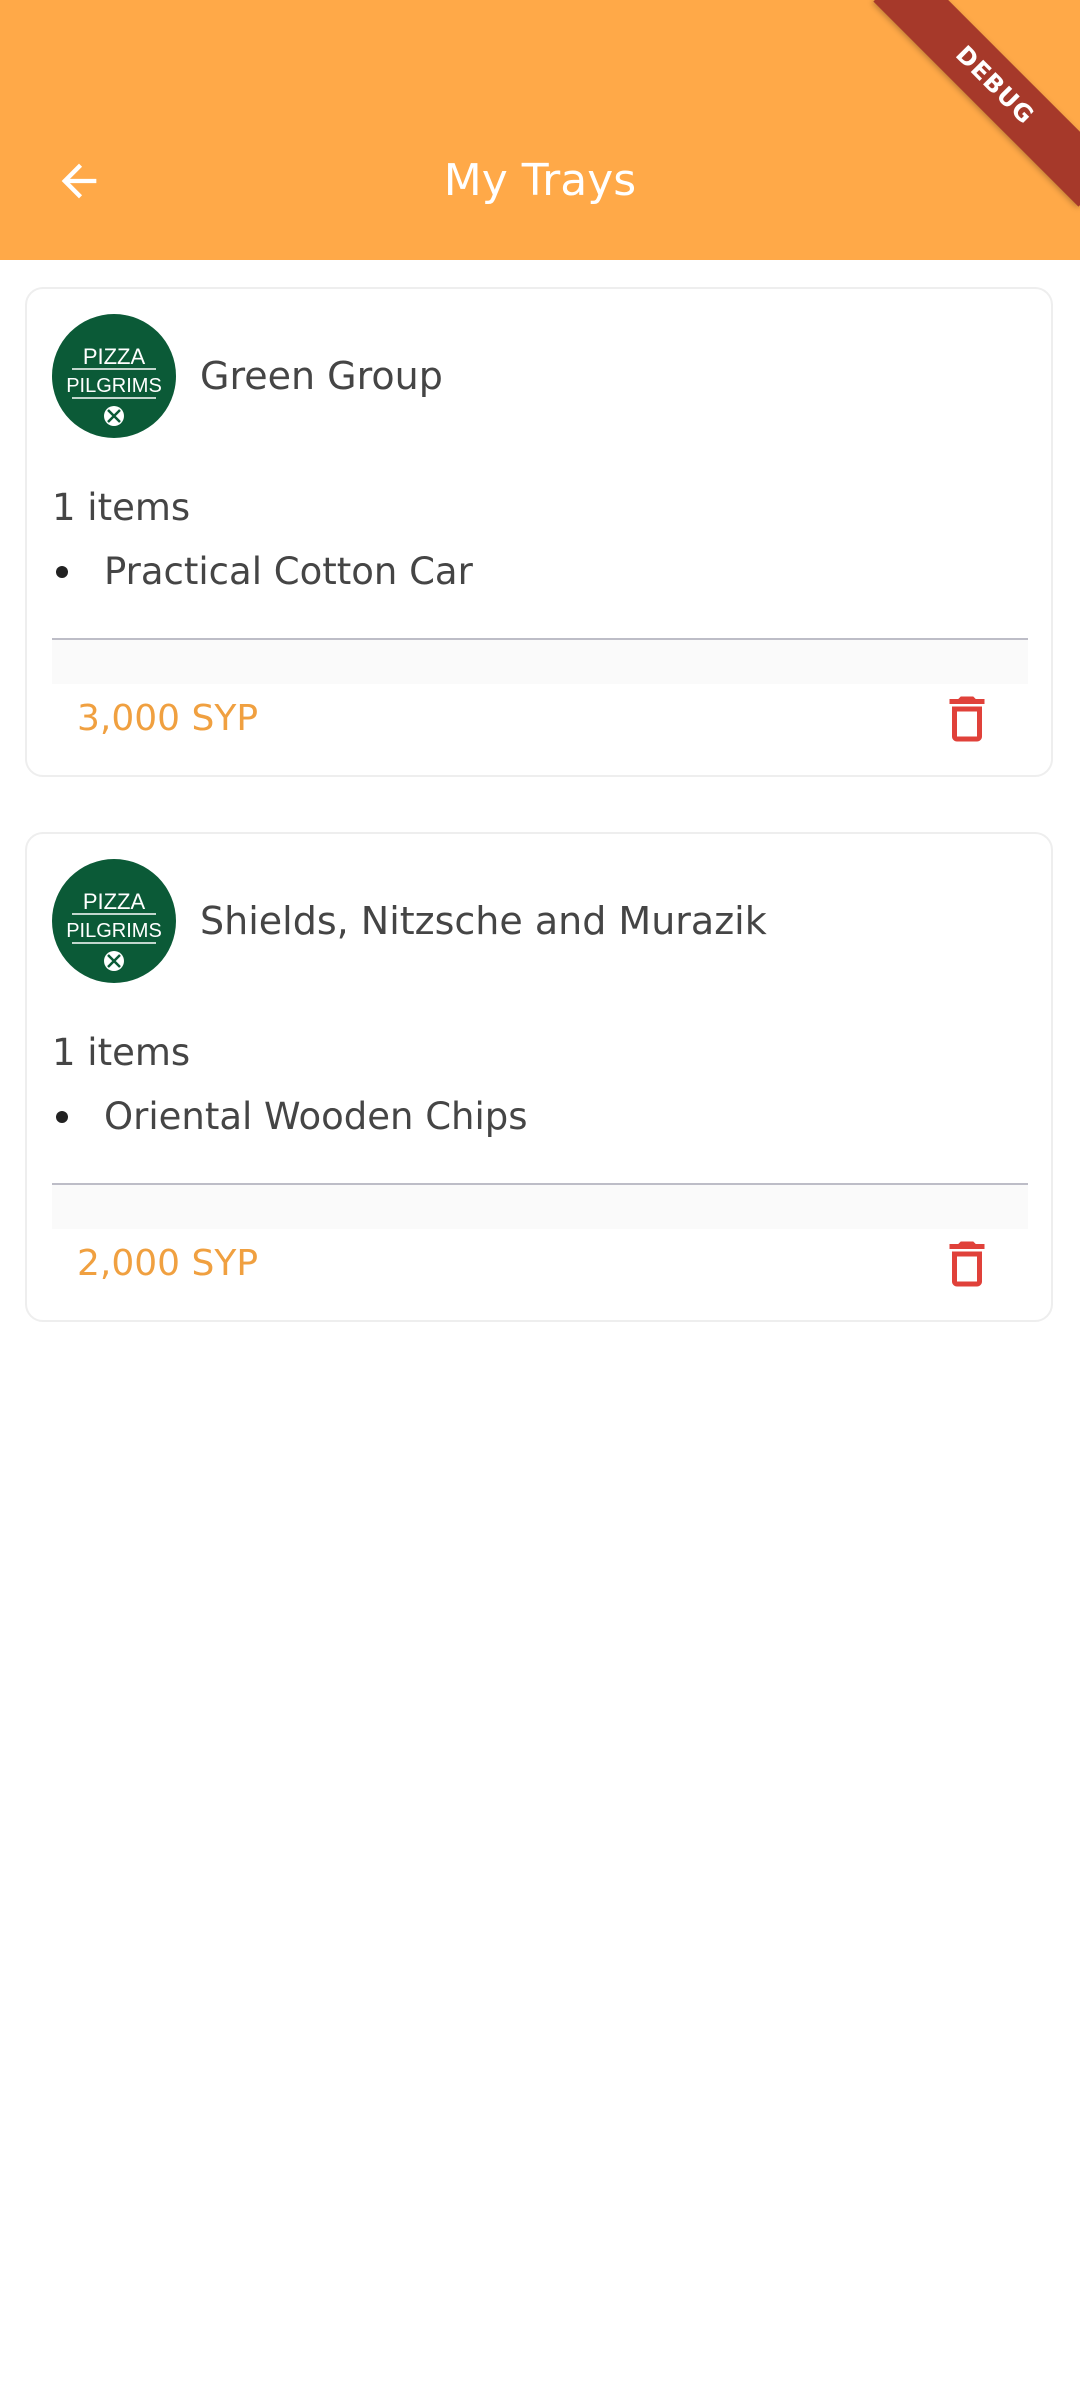 Image resolution: width=1080 pixels, height=2400 pixels. I want to click on page-title: My Trays, so click(540, 180).